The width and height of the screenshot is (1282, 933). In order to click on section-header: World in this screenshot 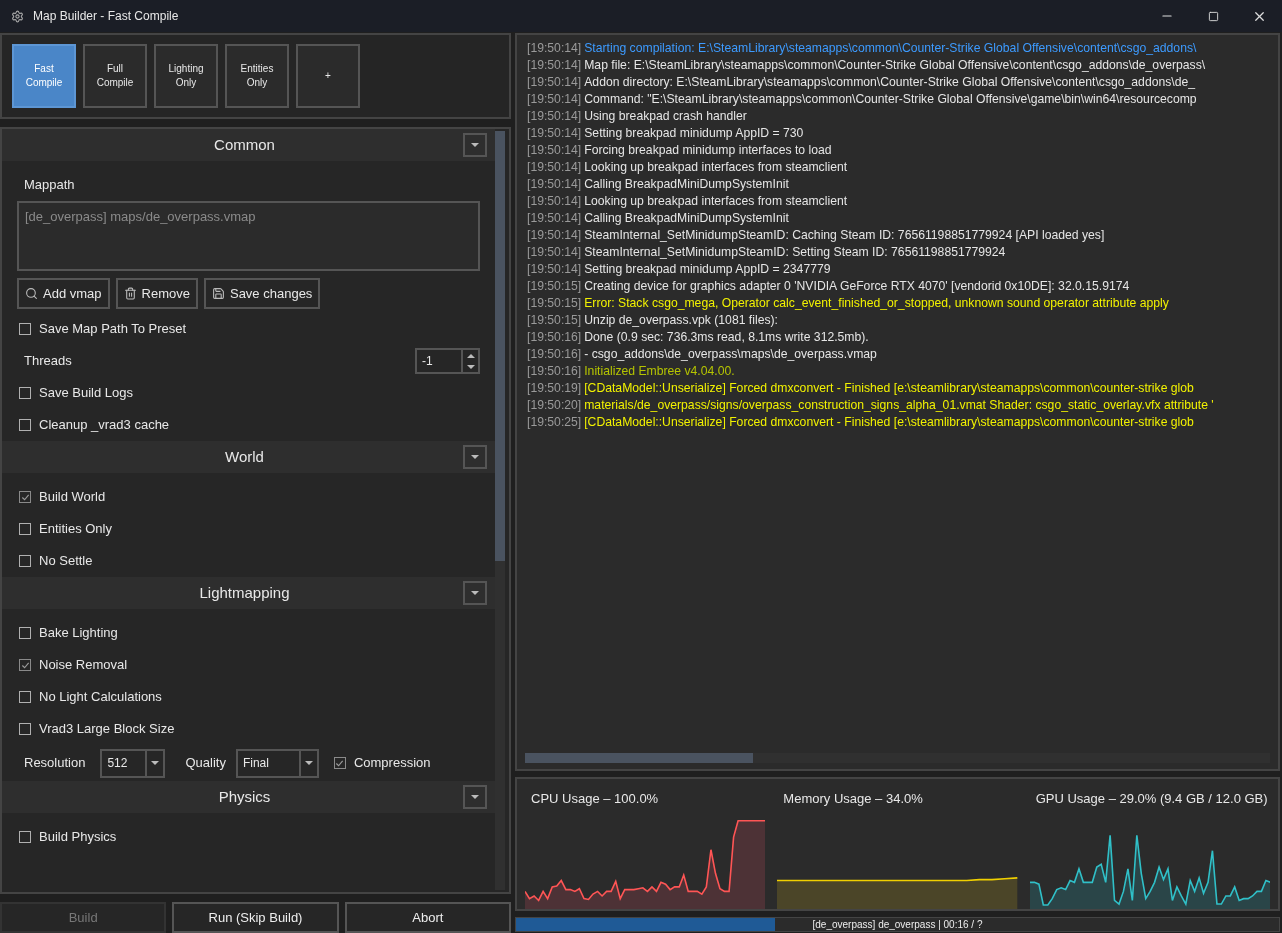, I will do `click(248, 457)`.